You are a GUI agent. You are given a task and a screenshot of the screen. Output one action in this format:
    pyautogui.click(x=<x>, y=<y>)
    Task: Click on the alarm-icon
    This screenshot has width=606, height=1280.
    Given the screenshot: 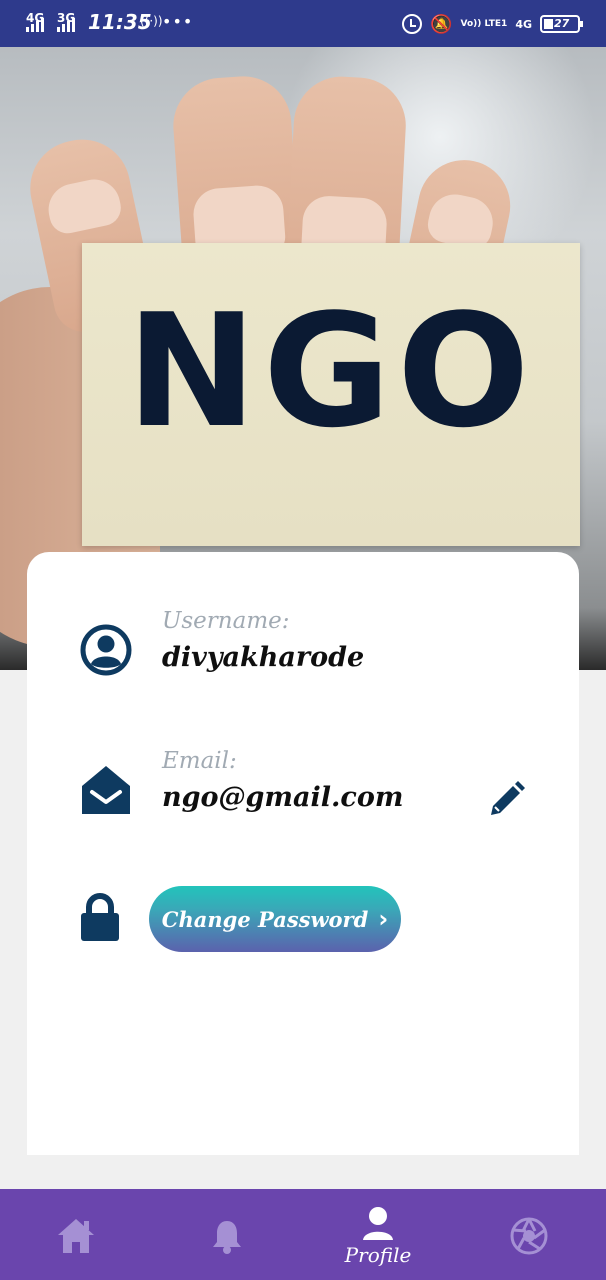 What is the action you would take?
    pyautogui.click(x=412, y=24)
    